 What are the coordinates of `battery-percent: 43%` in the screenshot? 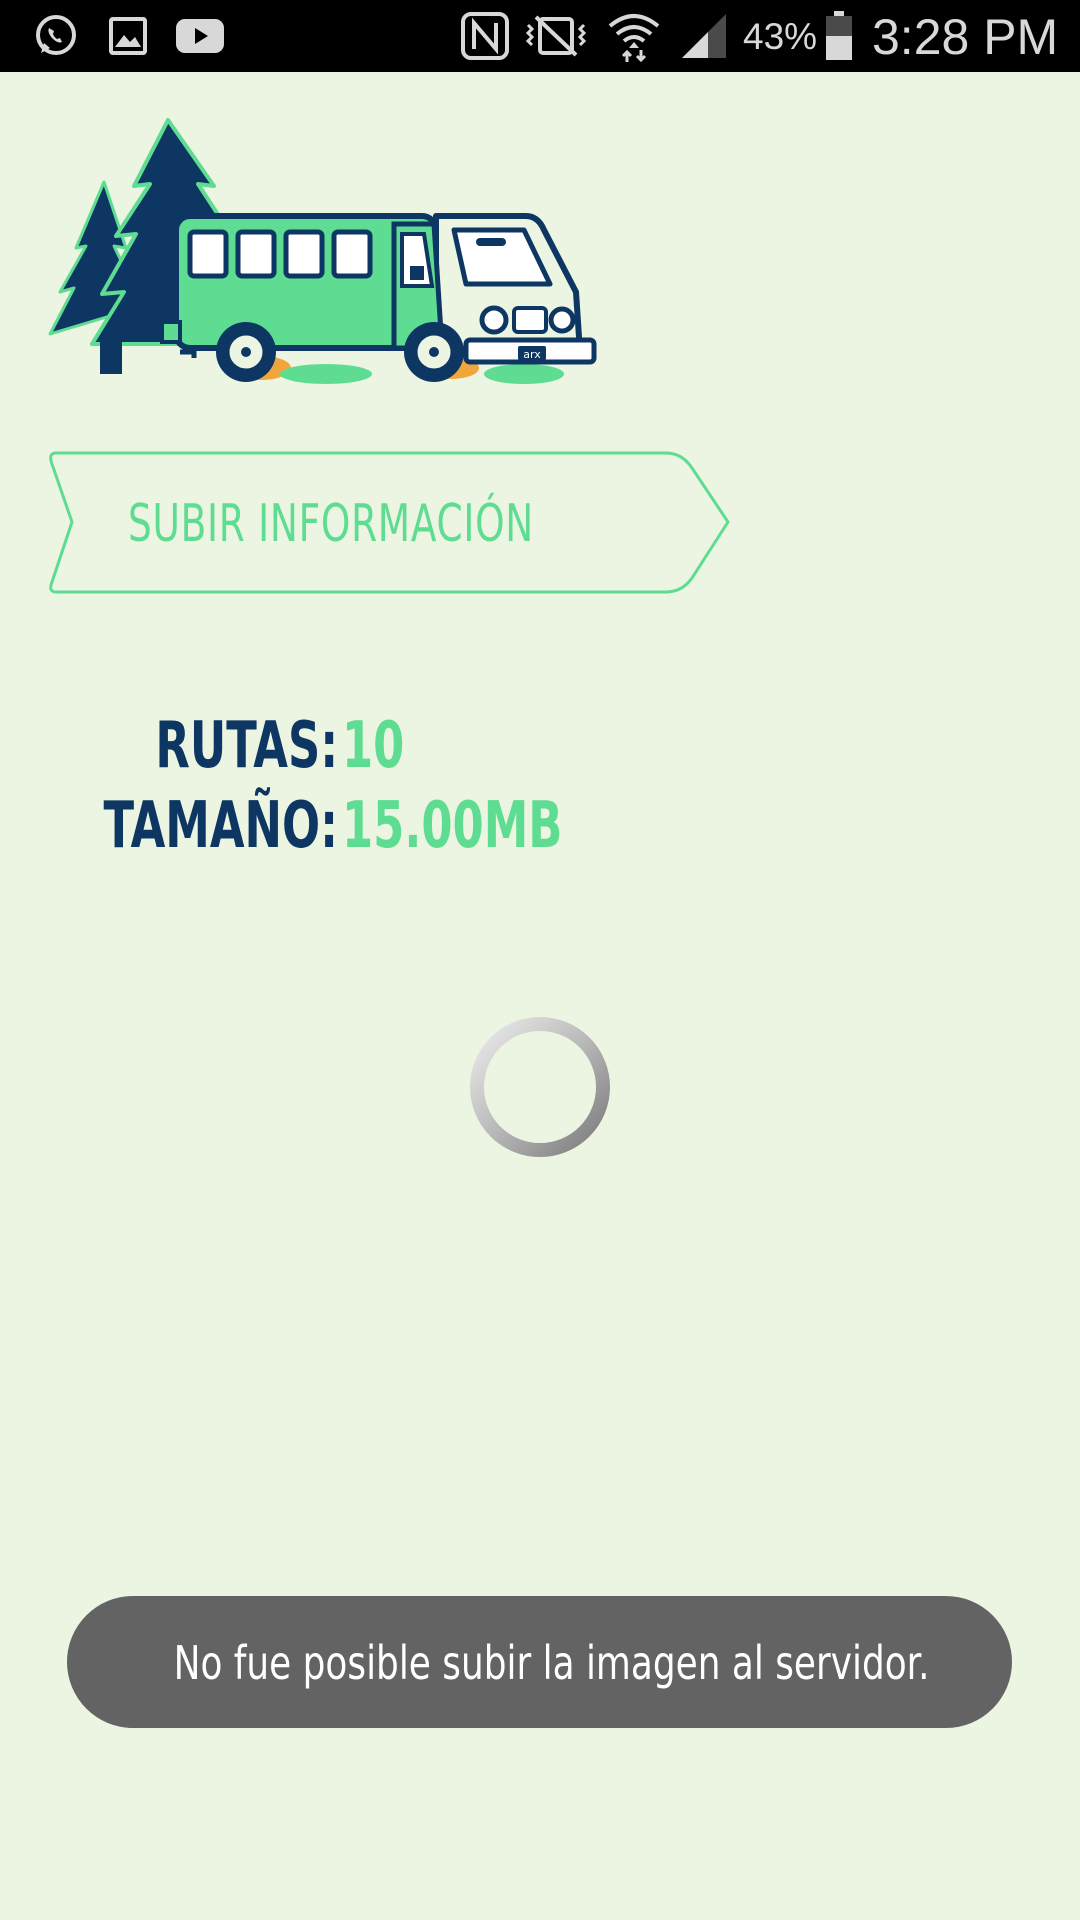 It's located at (780, 36).